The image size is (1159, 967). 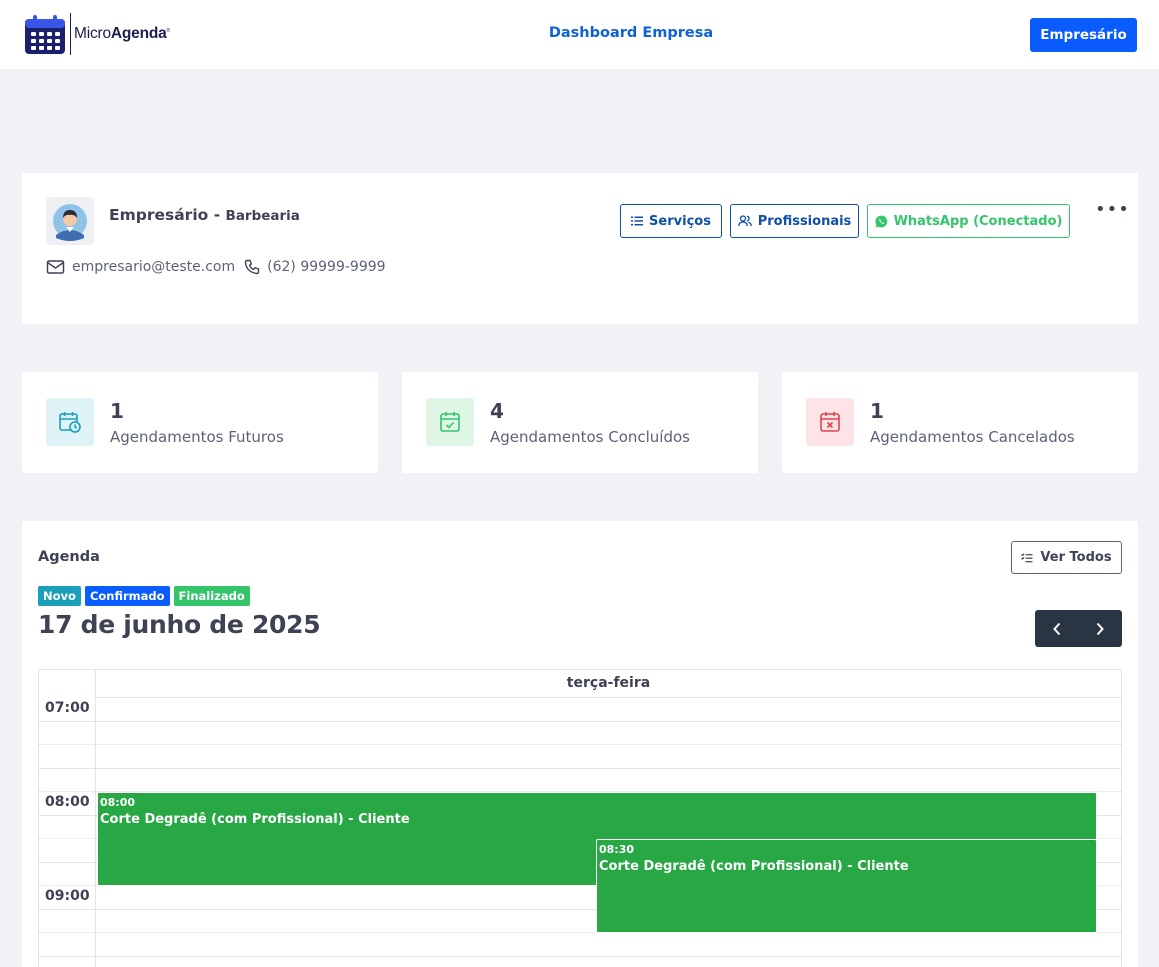 What do you see at coordinates (154, 267) in the screenshot?
I see `email-text: empresario@teste.com` at bounding box center [154, 267].